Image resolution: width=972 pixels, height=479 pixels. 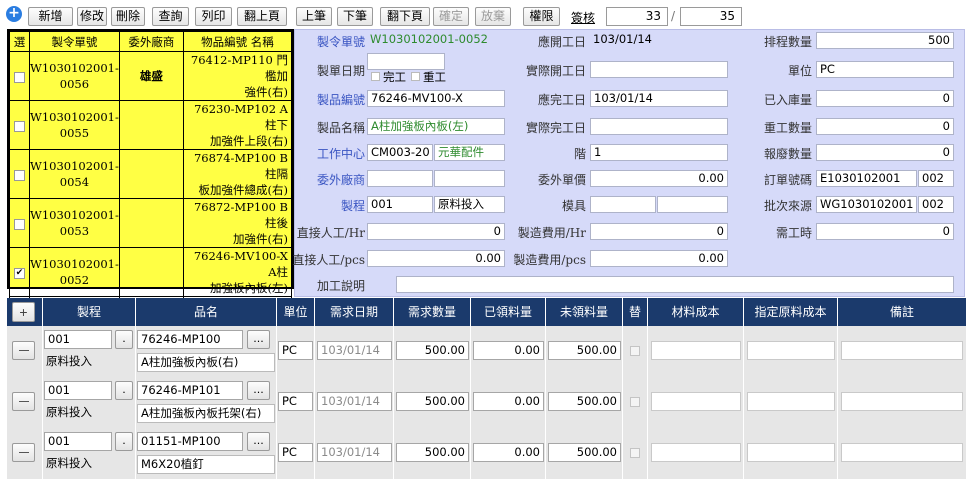 I want to click on page-current-field: 33, so click(x=637, y=16).